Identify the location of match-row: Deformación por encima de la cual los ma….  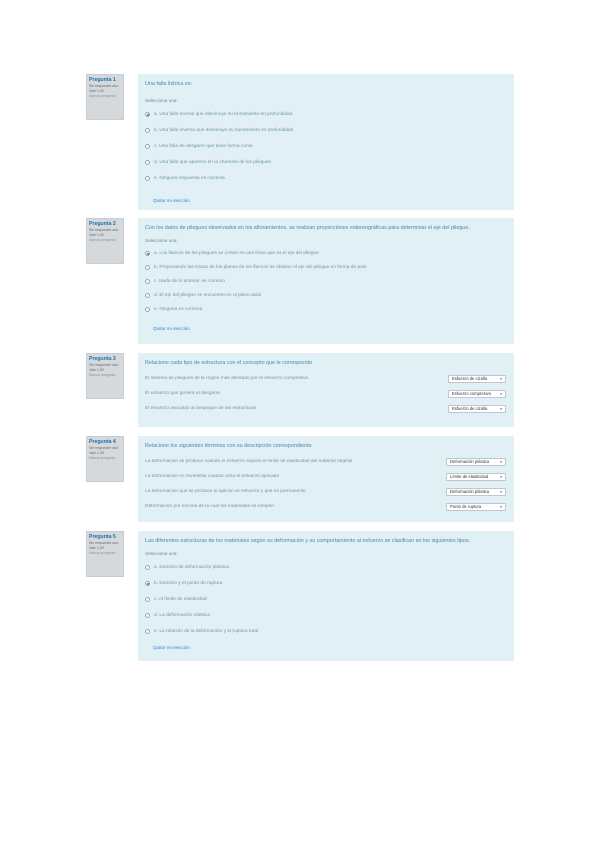
(325, 506).